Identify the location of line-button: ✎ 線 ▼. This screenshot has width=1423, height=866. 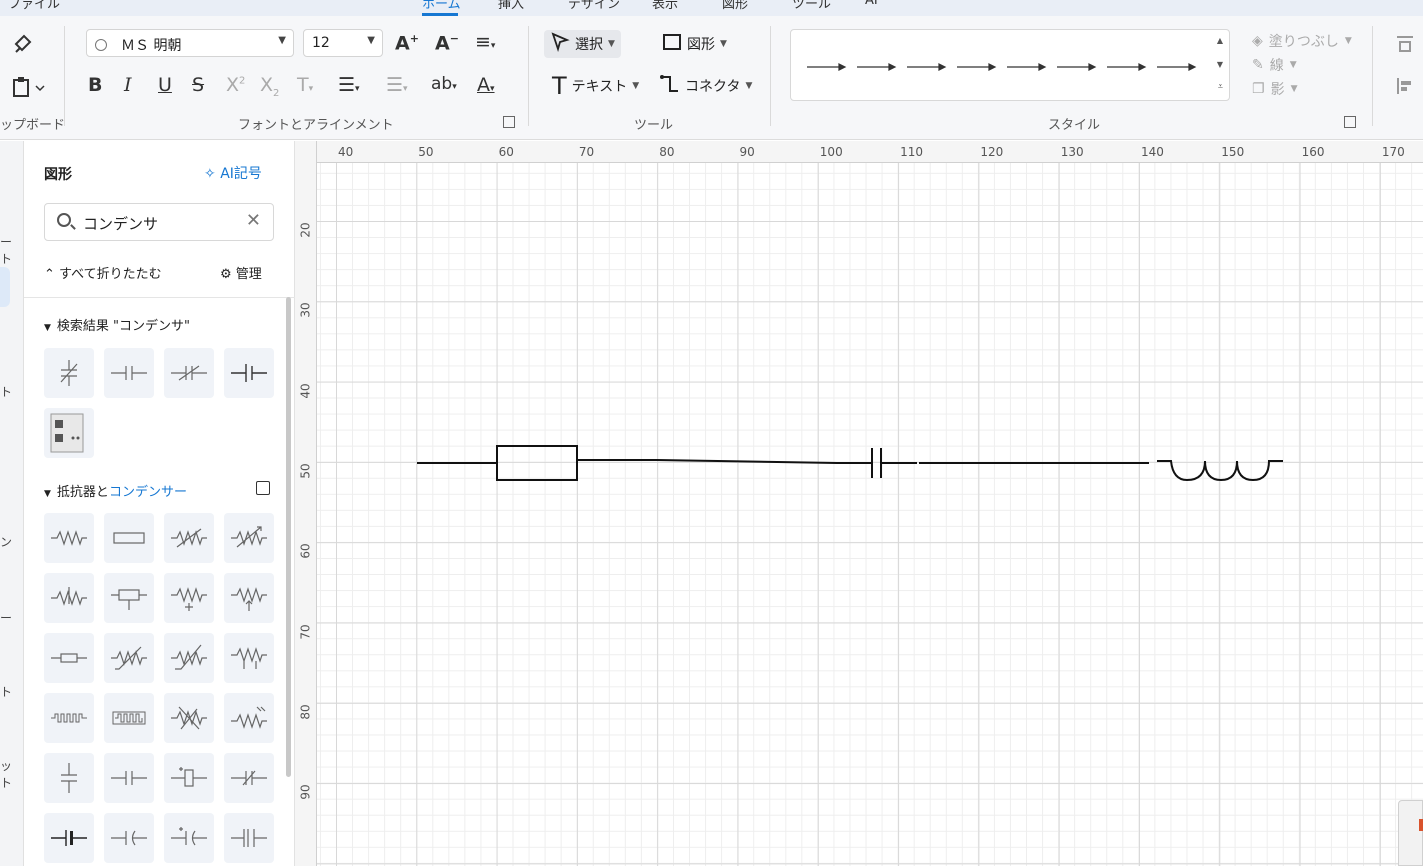
(1274, 65).